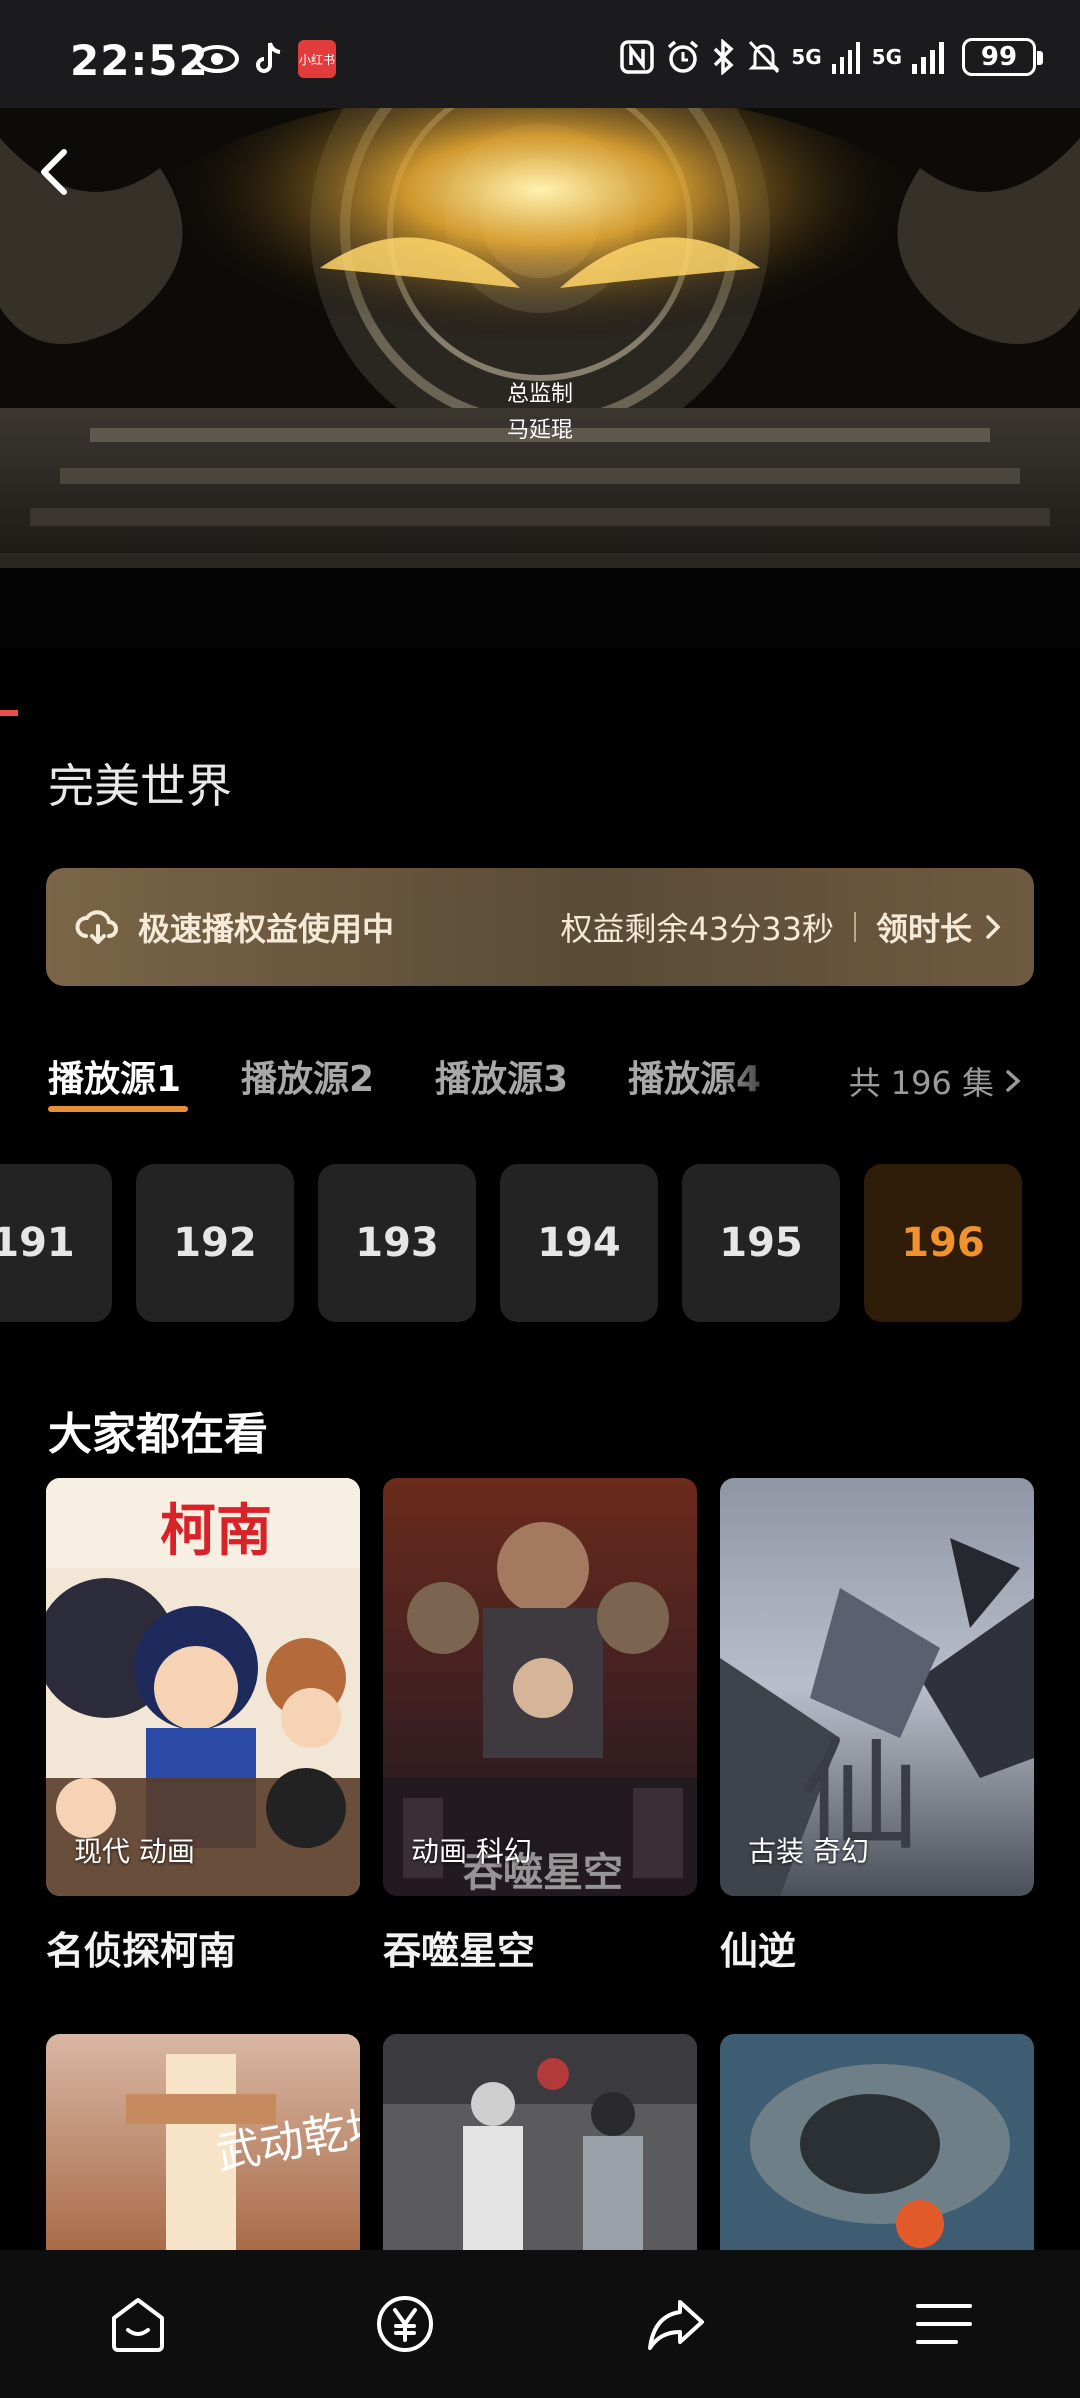 This screenshot has height=2398, width=1080. I want to click on poster-swallowed-star: 吞噬星空 动画 科幻, so click(540, 1687).